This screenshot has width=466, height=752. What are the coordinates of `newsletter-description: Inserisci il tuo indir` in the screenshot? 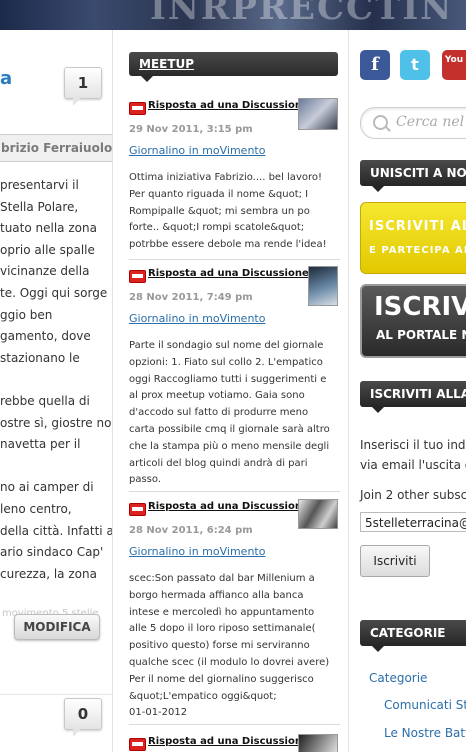 It's located at (413, 445).